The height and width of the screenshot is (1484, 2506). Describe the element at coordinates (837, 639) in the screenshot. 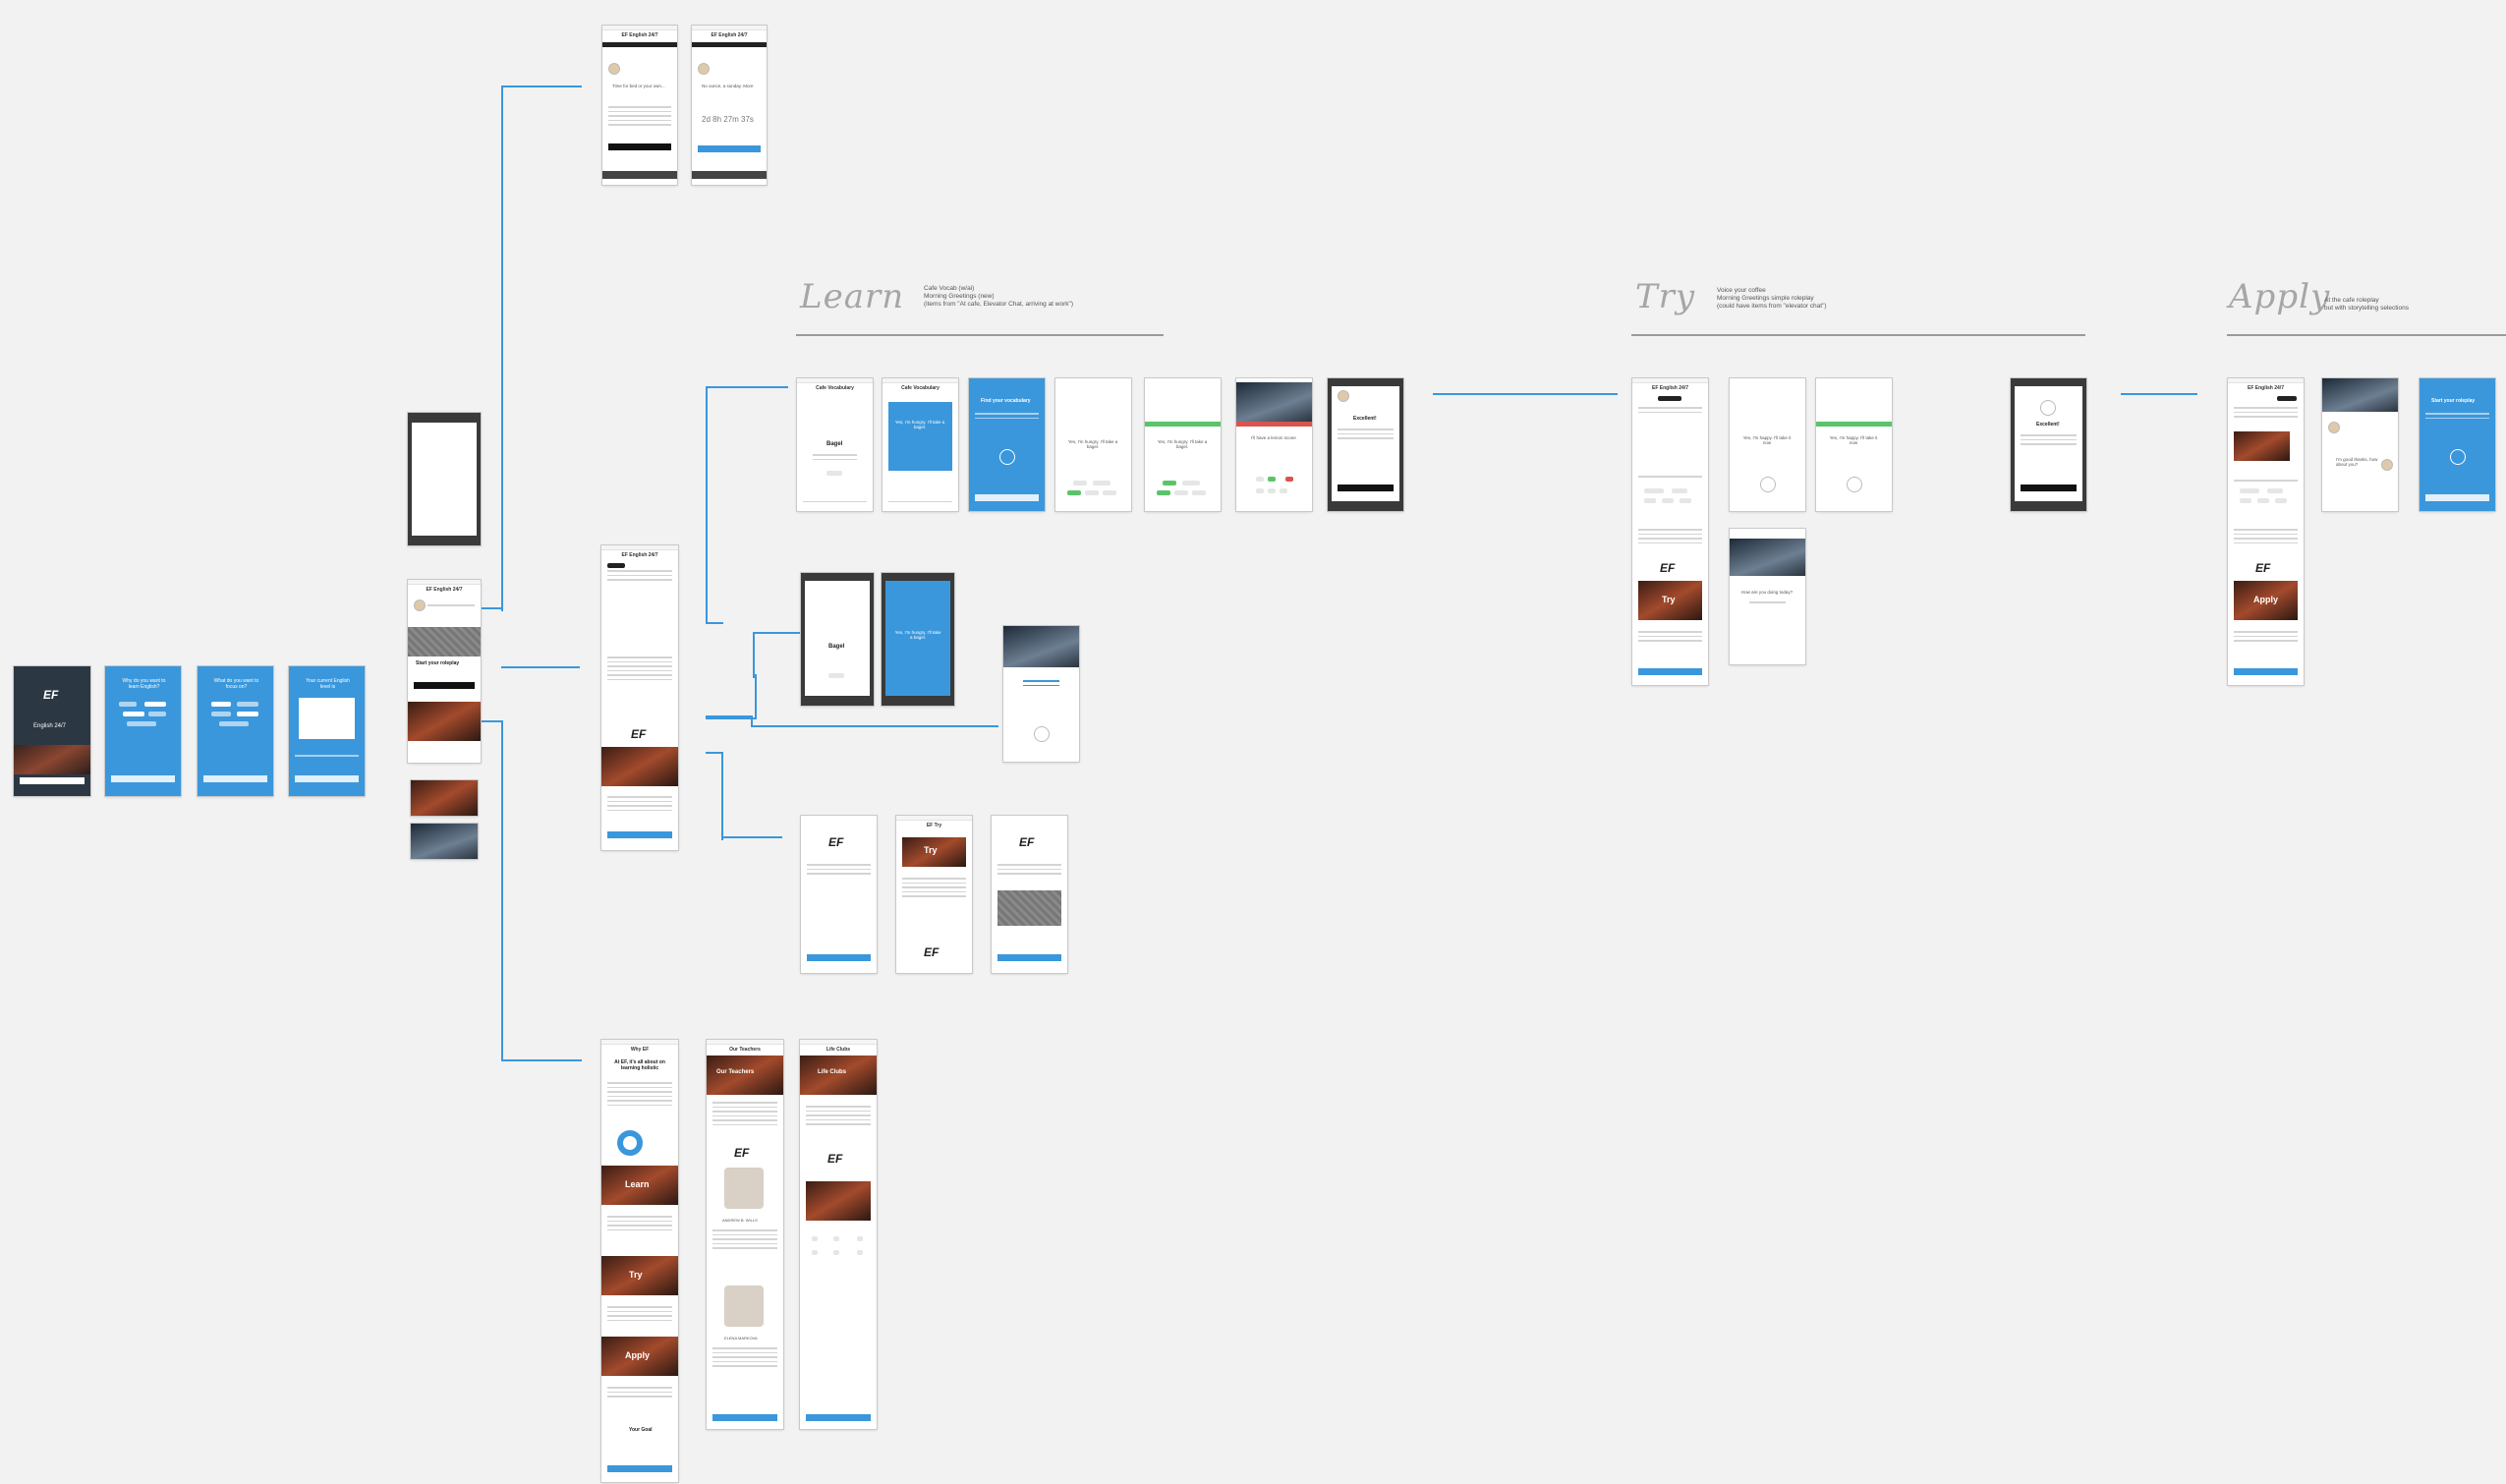

I see `learn-alt-vocab: Bagel` at that location.